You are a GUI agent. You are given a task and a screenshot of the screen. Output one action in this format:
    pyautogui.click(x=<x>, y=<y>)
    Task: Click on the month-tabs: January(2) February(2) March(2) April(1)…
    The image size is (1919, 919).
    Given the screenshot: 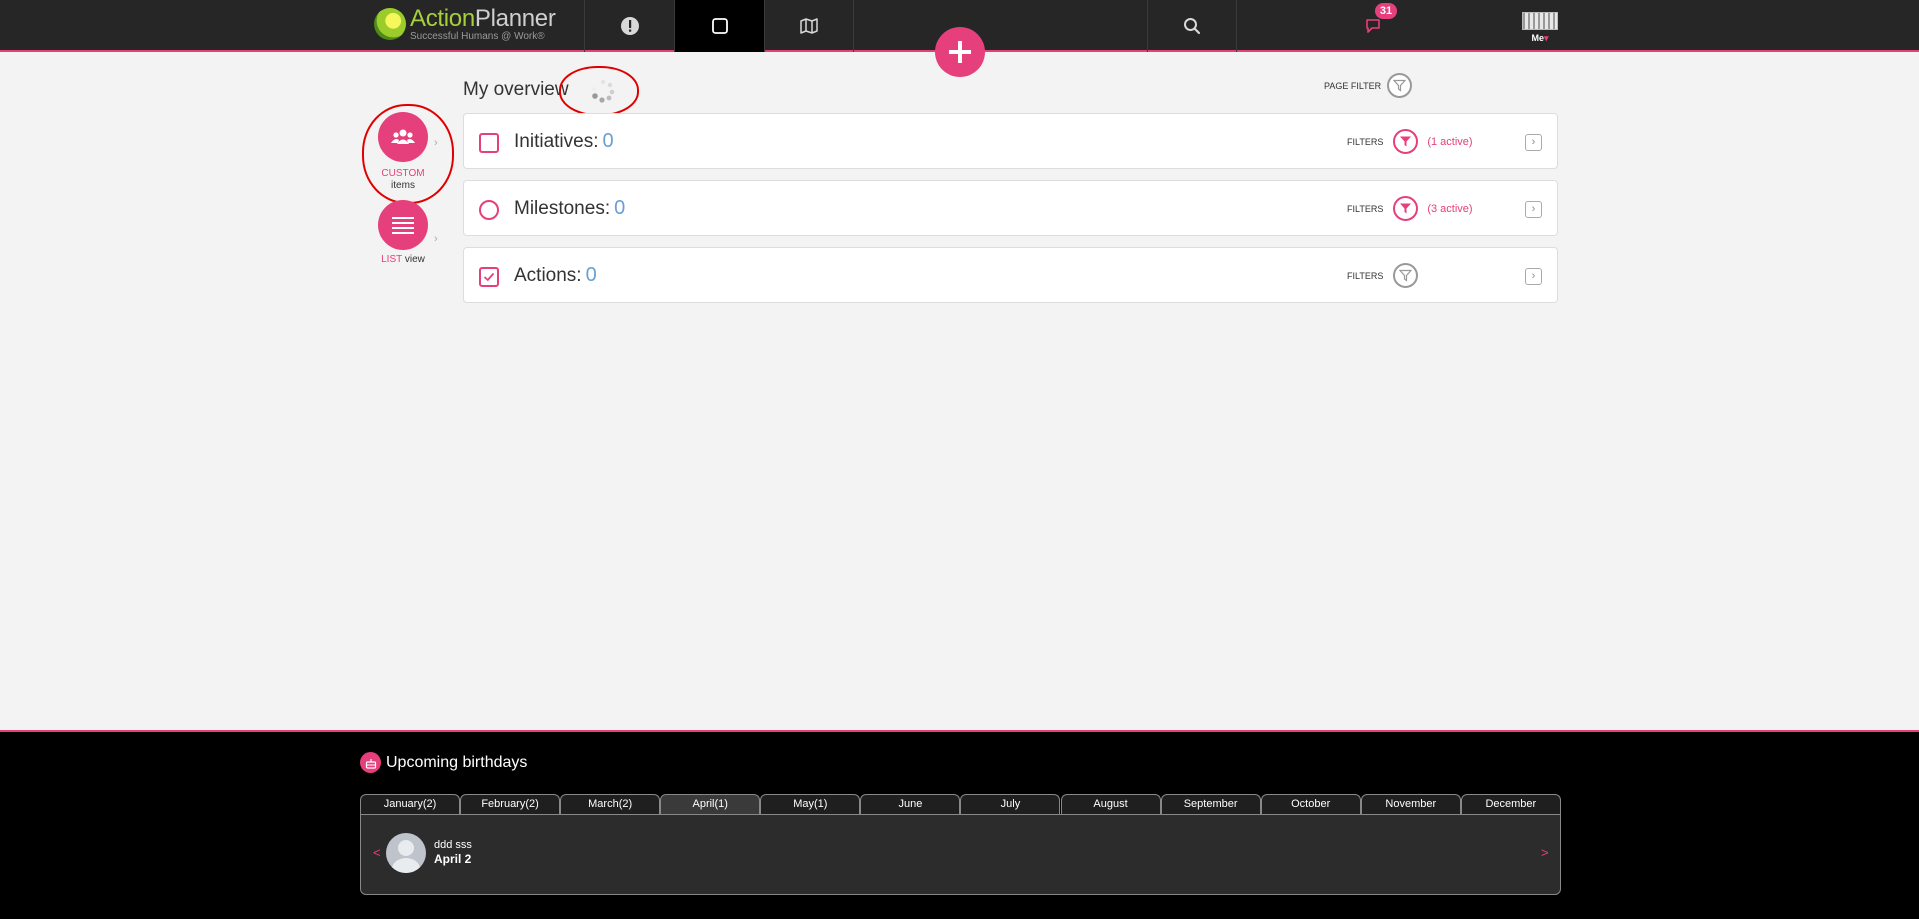 What is the action you would take?
    pyautogui.click(x=960, y=804)
    